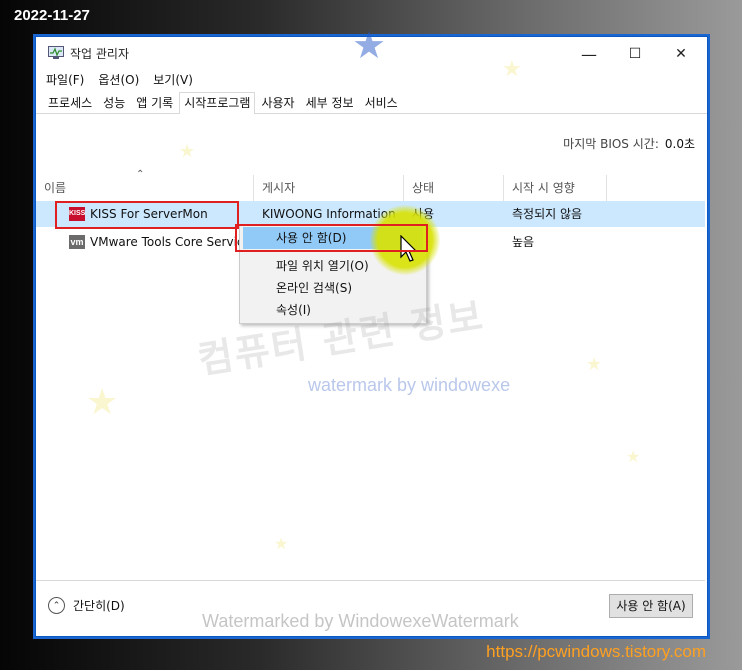 The width and height of the screenshot is (742, 670). Describe the element at coordinates (611, 144) in the screenshot. I see `bios-time-label: 마지막 BIOS 시간:` at that location.